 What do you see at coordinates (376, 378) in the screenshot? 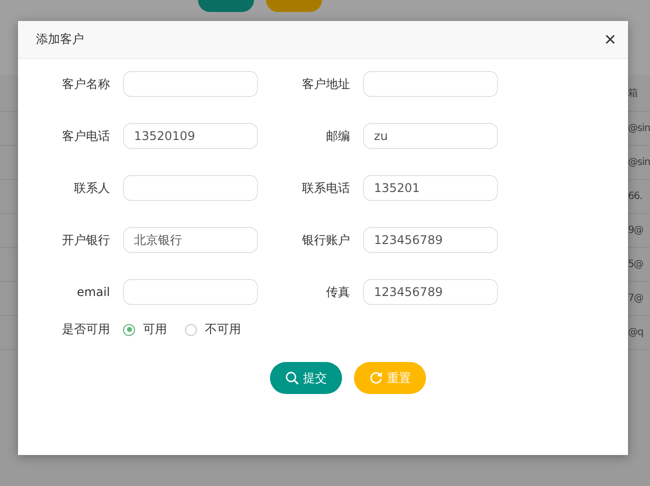
I see `refresh-icon` at bounding box center [376, 378].